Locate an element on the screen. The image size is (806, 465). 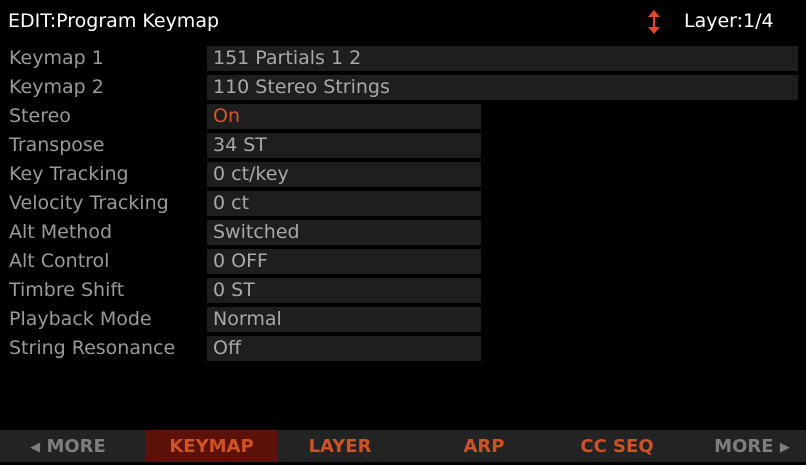
more-right-button: MORE ▶ is located at coordinates (752, 446).